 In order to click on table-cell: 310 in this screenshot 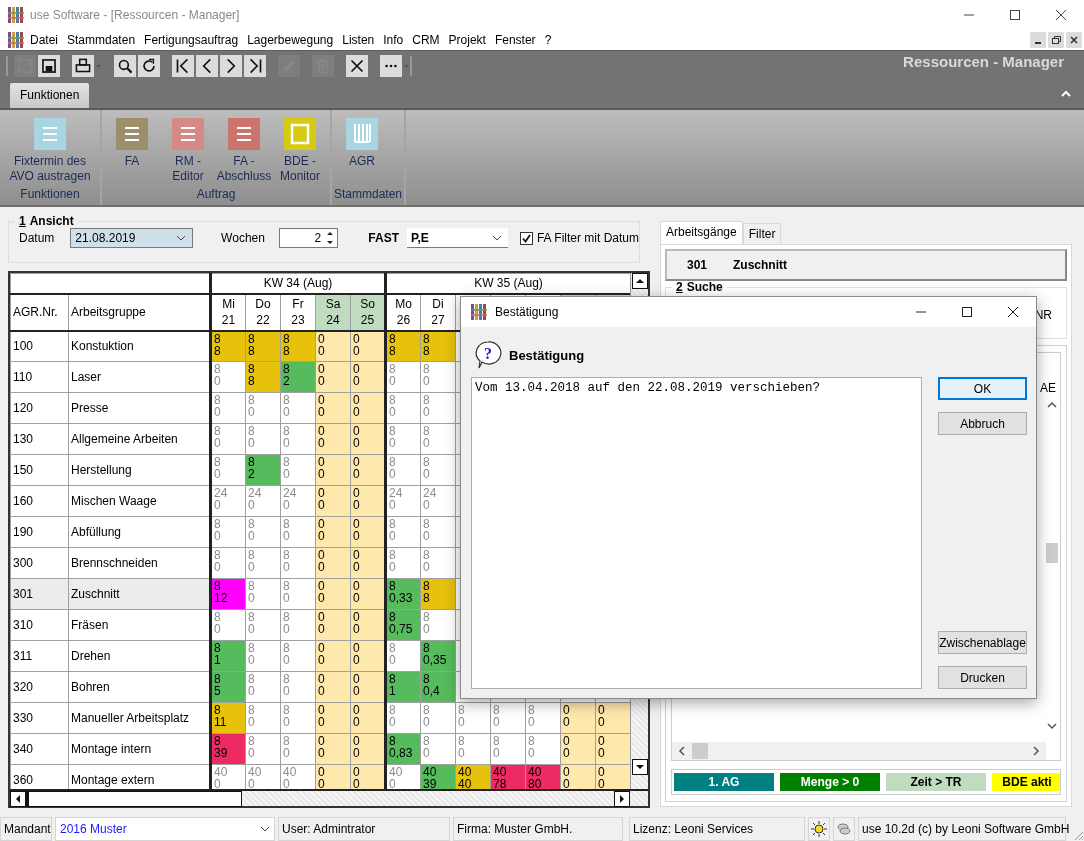, I will do `click(39, 625)`.